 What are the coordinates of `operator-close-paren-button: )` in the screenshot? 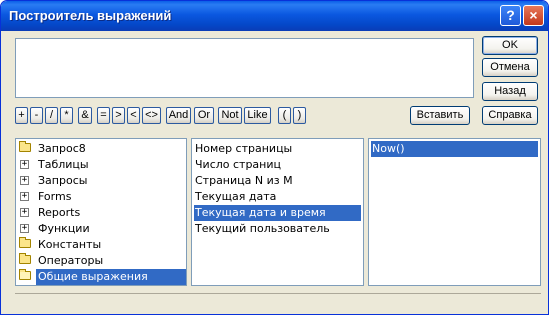 It's located at (299, 115).